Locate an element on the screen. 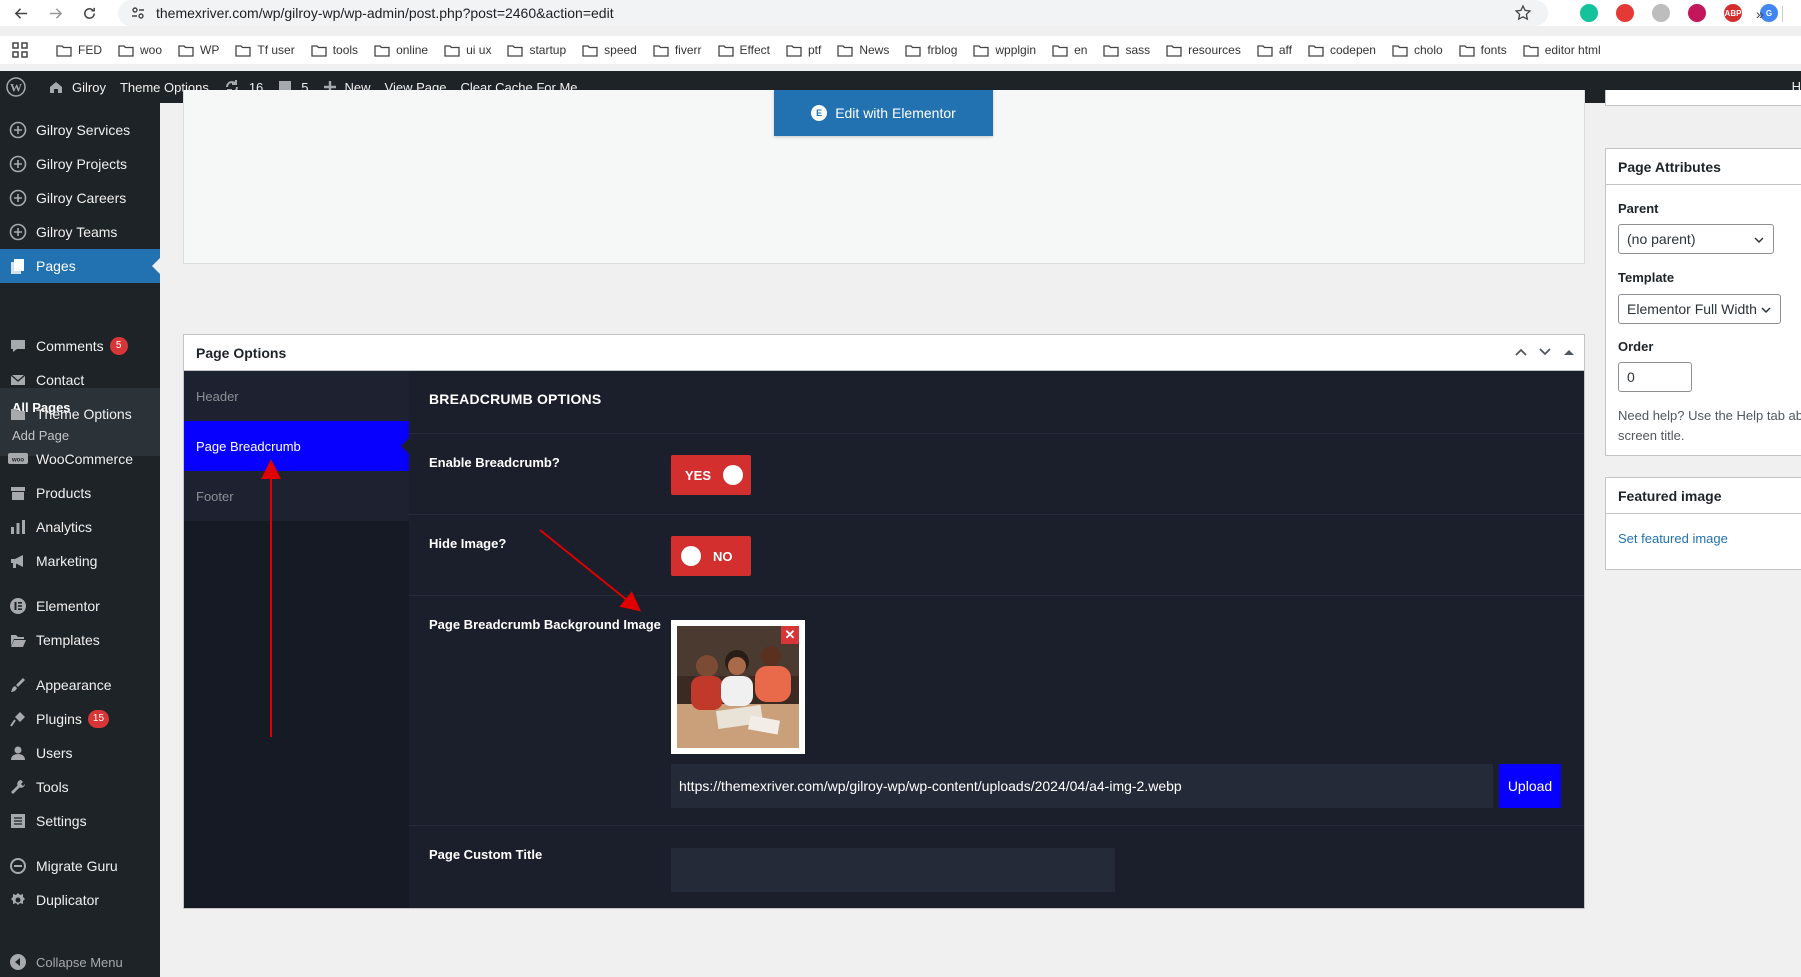  sidebar-item-templates: Templates is located at coordinates (80, 640).